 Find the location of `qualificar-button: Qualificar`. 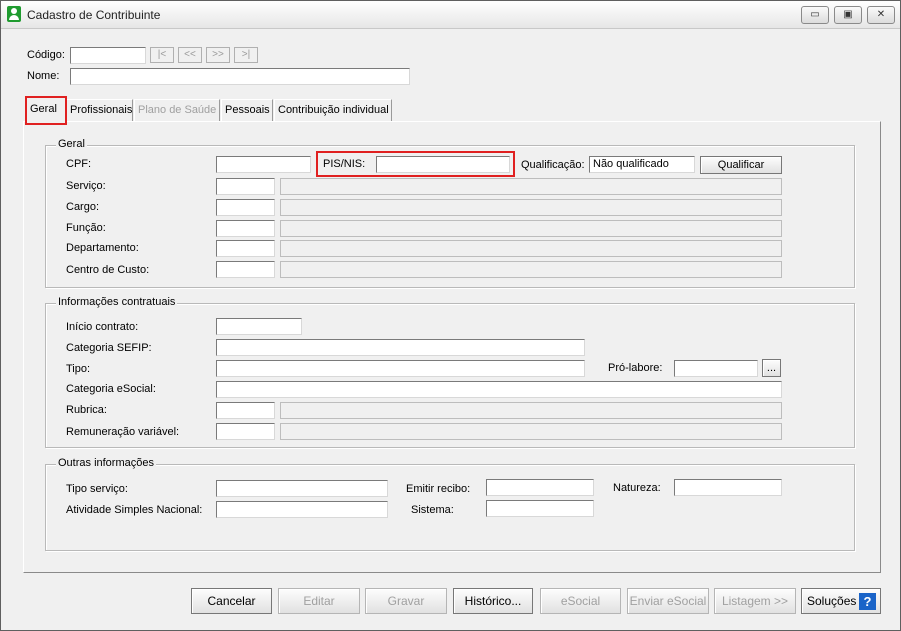

qualificar-button: Qualificar is located at coordinates (741, 165).